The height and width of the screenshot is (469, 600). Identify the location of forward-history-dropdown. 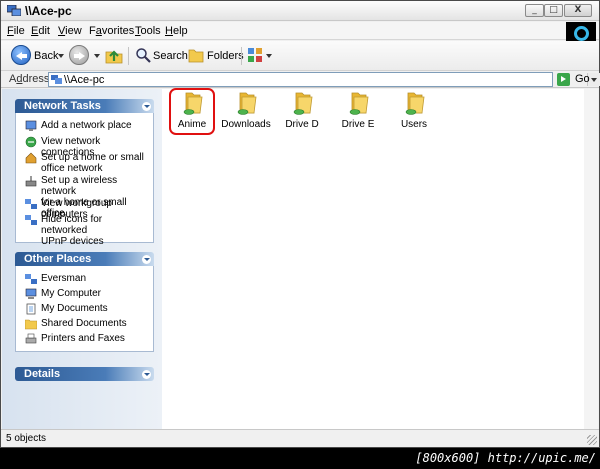
(97, 56).